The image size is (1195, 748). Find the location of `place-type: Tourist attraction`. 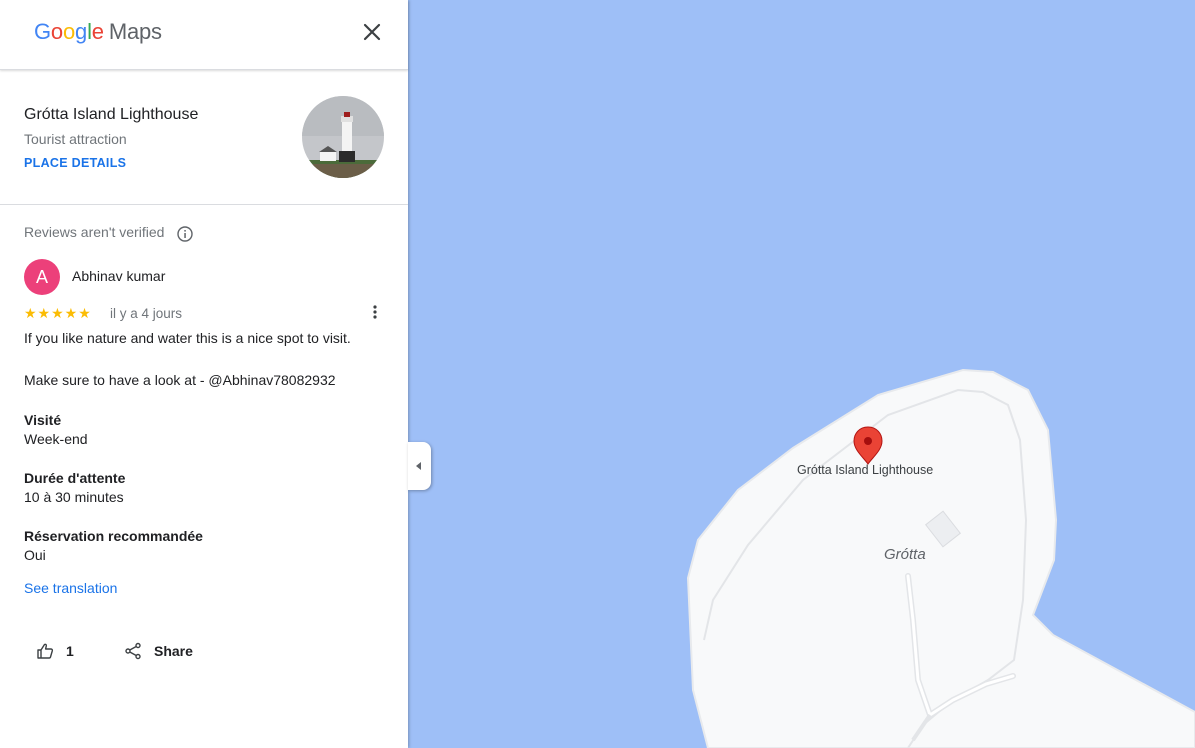

place-type: Tourist attraction is located at coordinates (75, 139).